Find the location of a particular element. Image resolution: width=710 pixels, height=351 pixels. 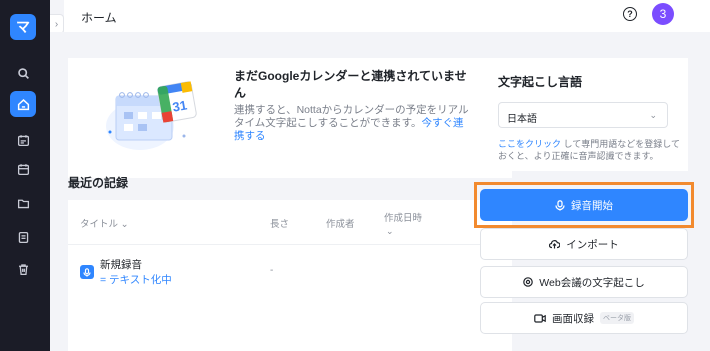

column-creator: 作成者 is located at coordinates (340, 224).